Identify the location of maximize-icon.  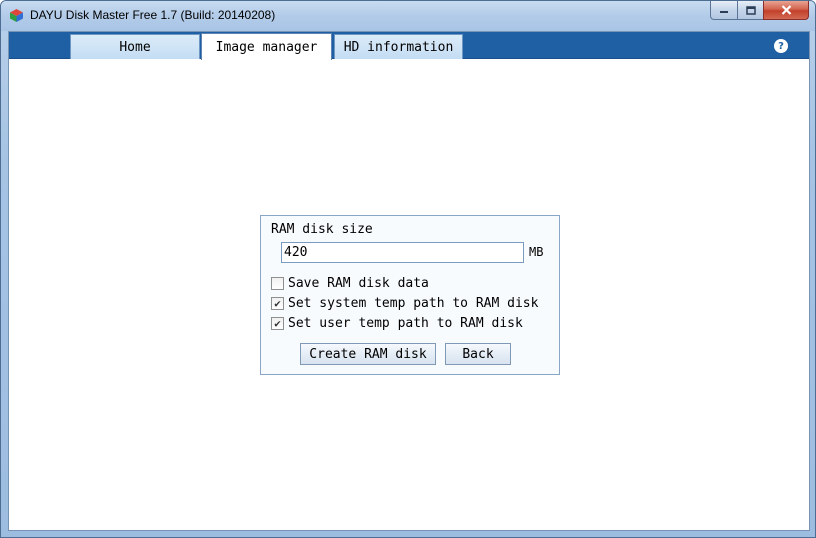
(750, 10).